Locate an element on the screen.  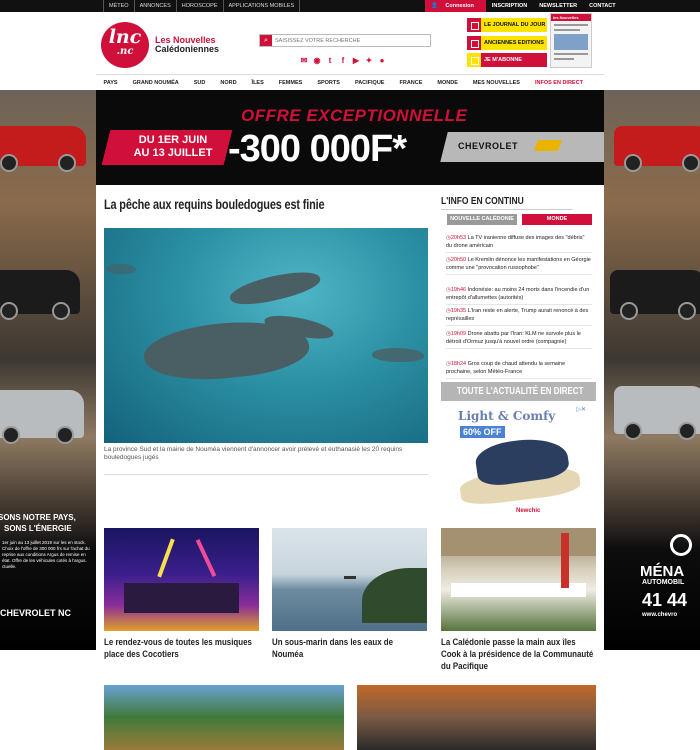
brand-name: Les Nouvelles Calédoniennes is located at coordinates (187, 45).